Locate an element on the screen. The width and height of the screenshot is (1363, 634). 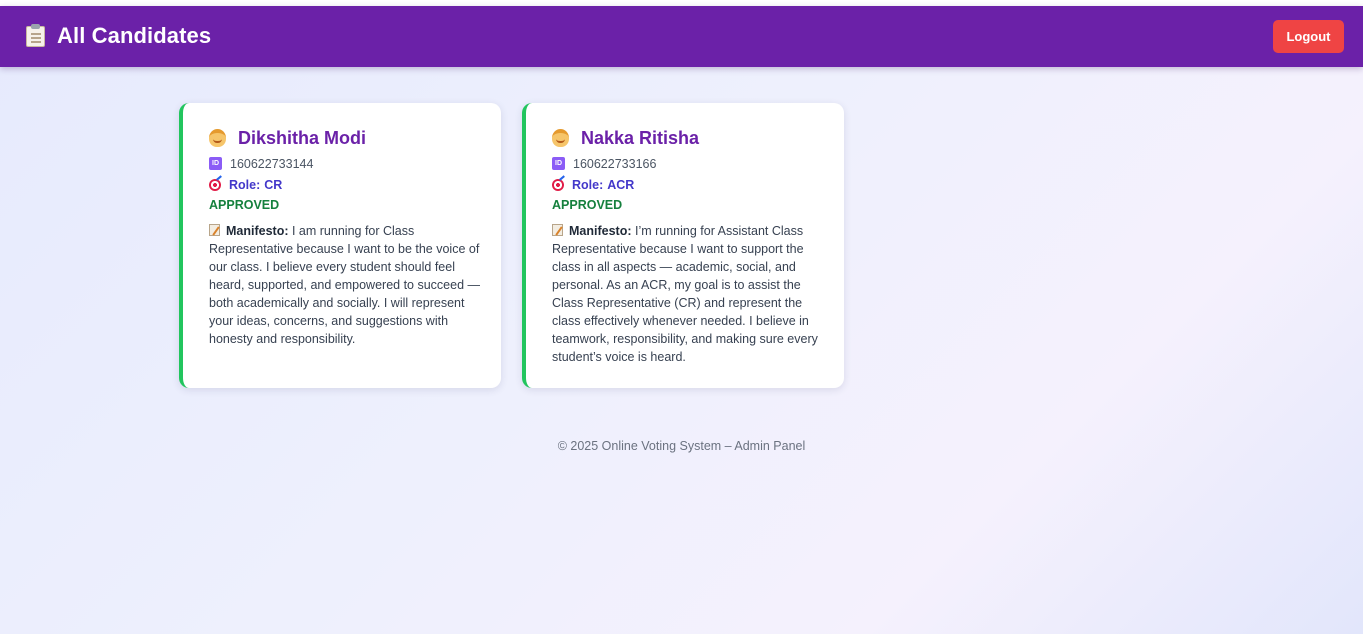
candidate-role-row: Role: ACR is located at coordinates (593, 184).